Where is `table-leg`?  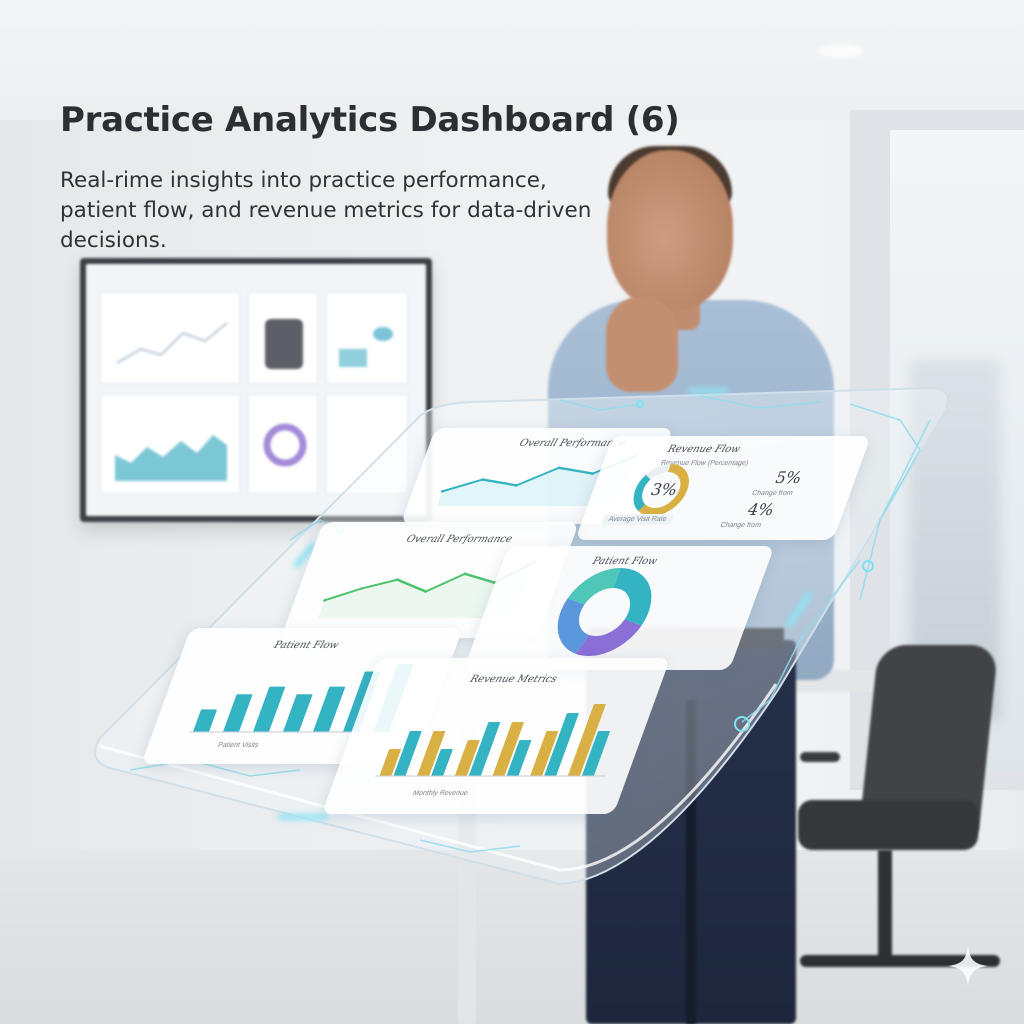
table-leg is located at coordinates (467, 872).